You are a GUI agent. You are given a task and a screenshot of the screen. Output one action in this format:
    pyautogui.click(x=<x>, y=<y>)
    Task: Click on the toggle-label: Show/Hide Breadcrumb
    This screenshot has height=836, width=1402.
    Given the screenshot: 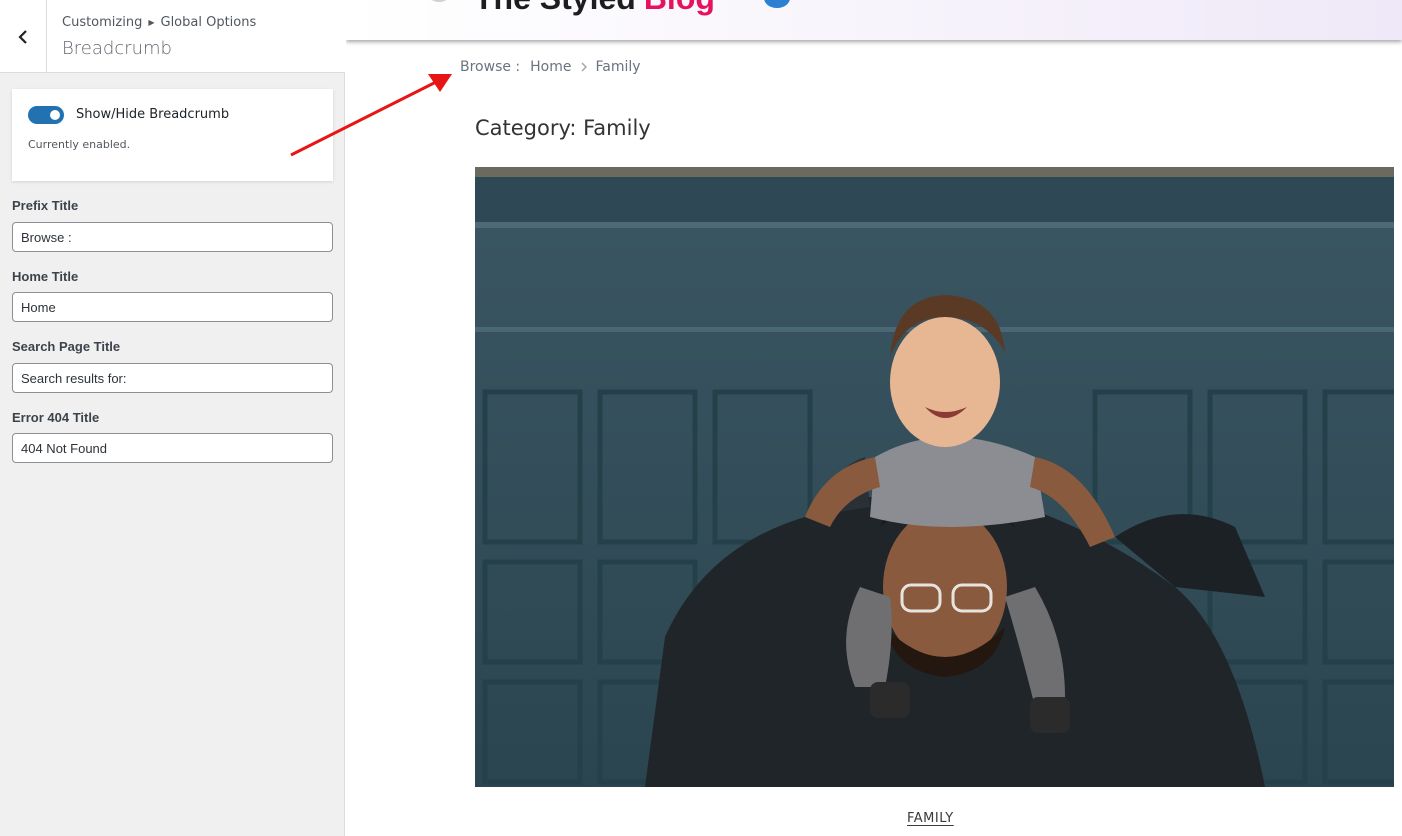 What is the action you would take?
    pyautogui.click(x=153, y=114)
    